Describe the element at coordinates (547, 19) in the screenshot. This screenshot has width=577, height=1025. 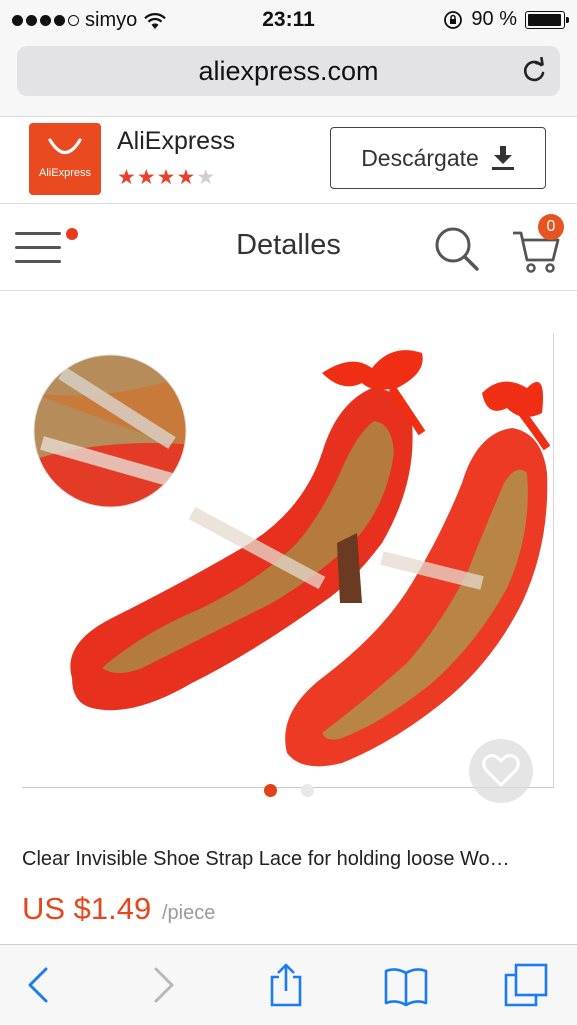
I see `battery-icon` at that location.